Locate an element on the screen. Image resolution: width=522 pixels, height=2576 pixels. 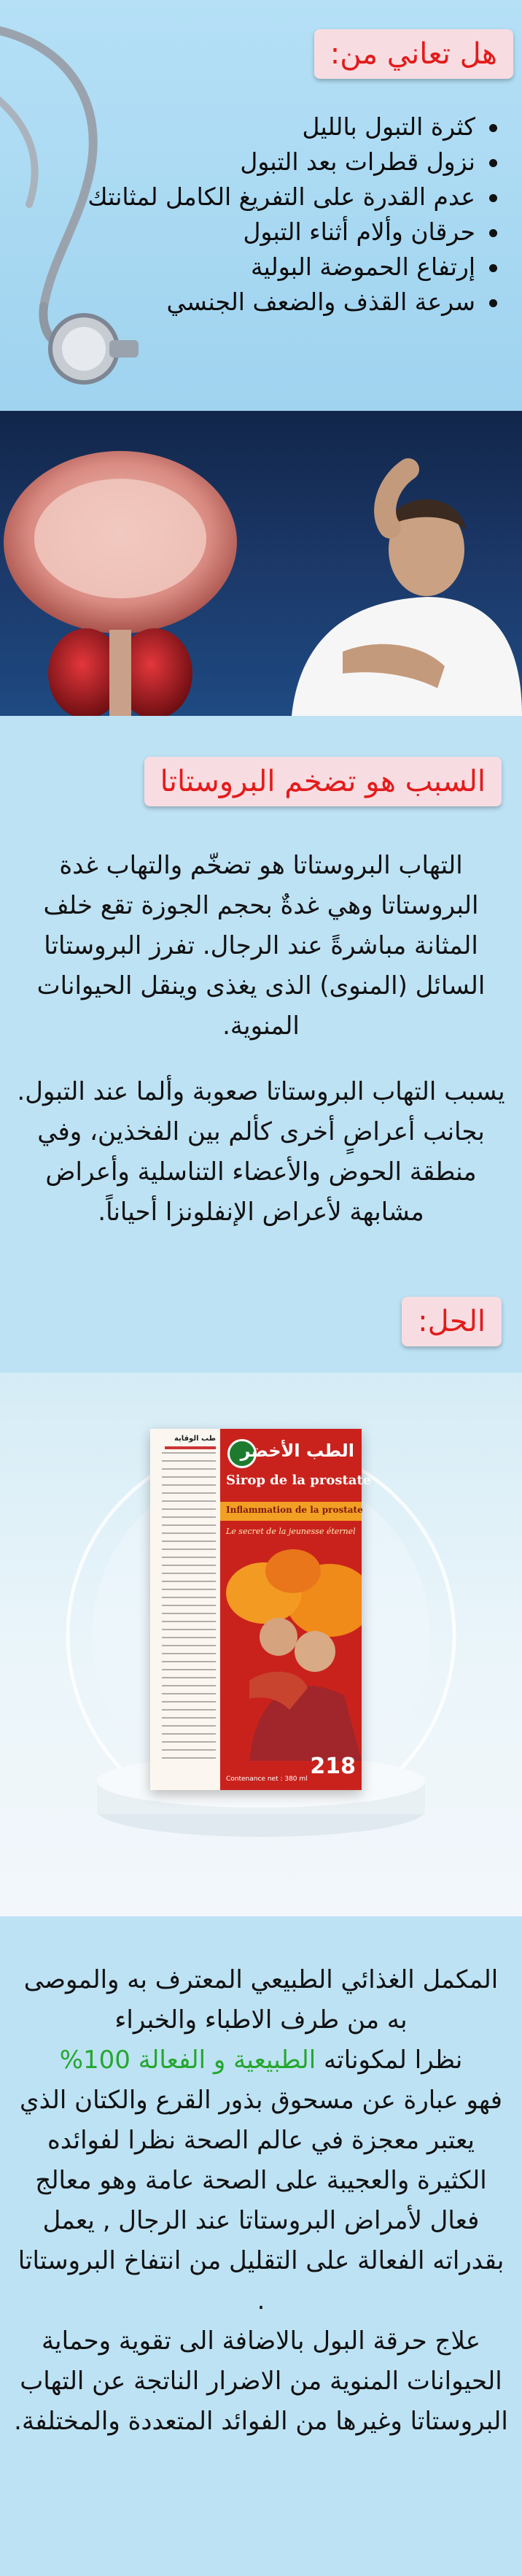
list-item: نزول قطرات بعد التبول is located at coordinates (260, 162).